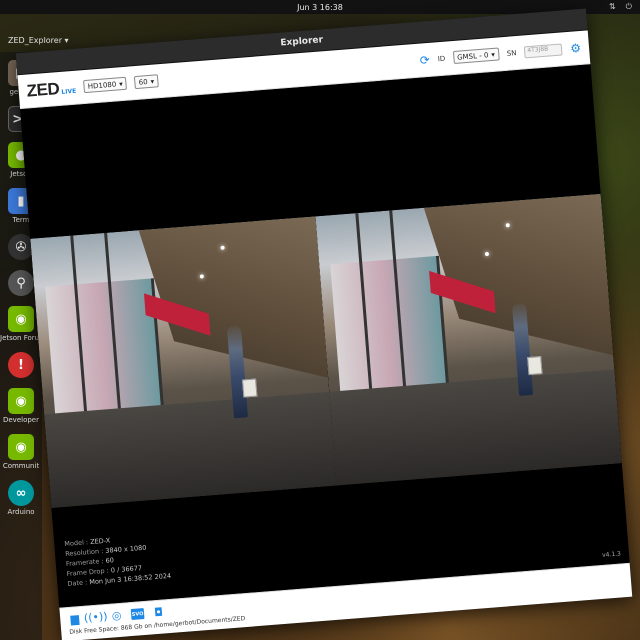  I want to click on folder-icon: ▆, so click(75, 619).